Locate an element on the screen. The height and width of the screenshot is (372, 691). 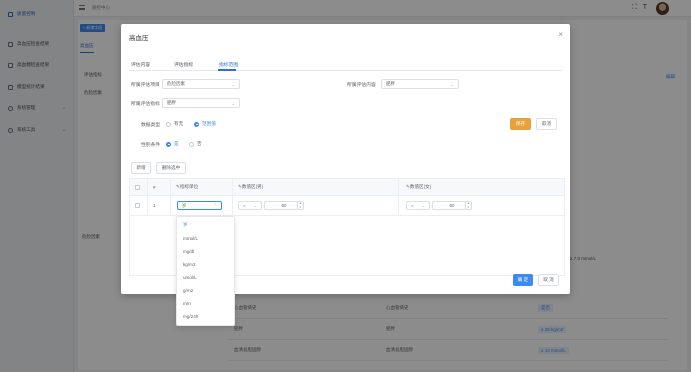
radio-label: 范围值 is located at coordinates (209, 123).